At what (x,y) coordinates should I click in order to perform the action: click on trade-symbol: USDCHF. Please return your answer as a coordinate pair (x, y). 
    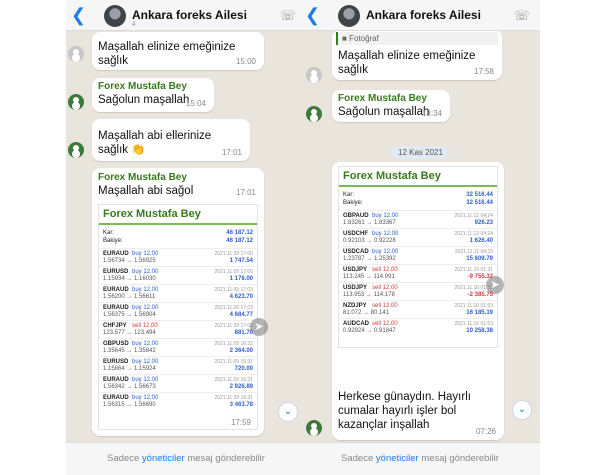
    Looking at the image, I should click on (355, 234).